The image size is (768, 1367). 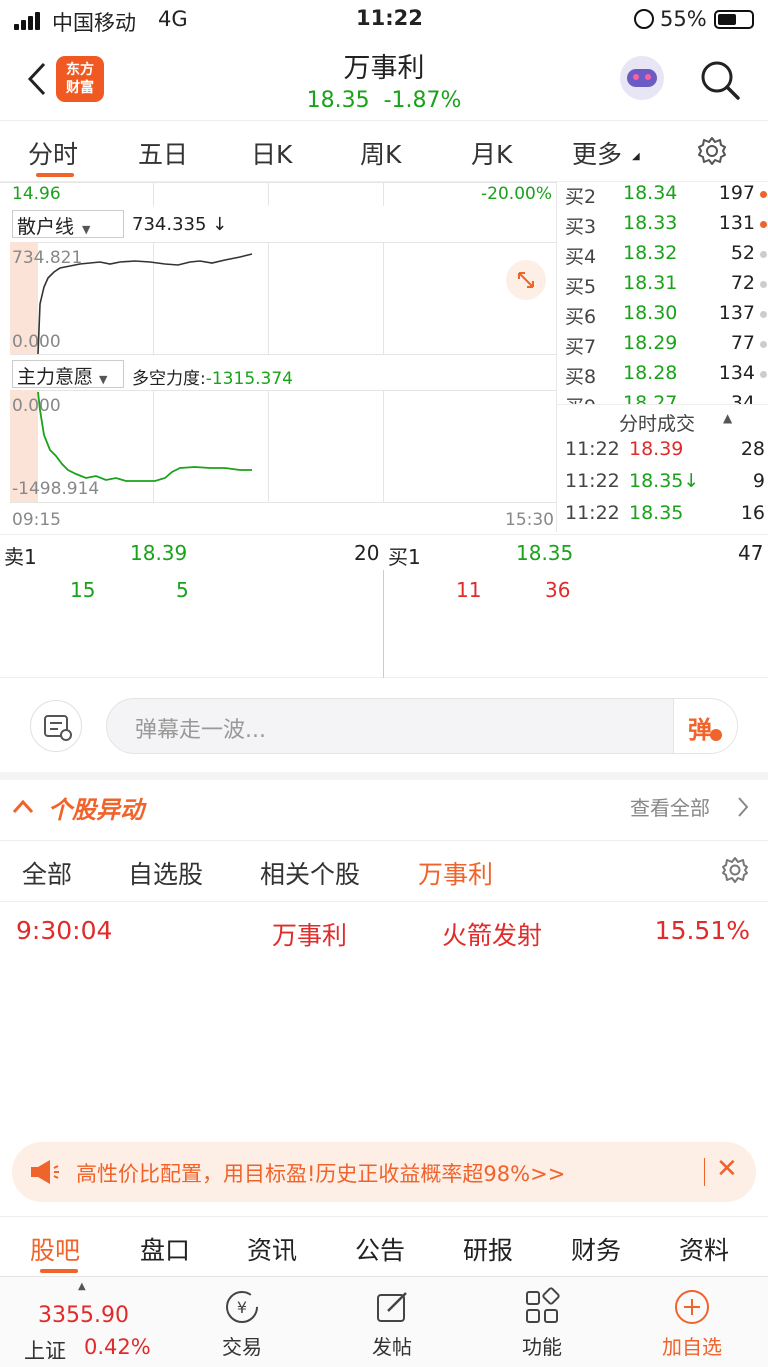 What do you see at coordinates (526, 280) in the screenshot?
I see `expand-chart-icon` at bounding box center [526, 280].